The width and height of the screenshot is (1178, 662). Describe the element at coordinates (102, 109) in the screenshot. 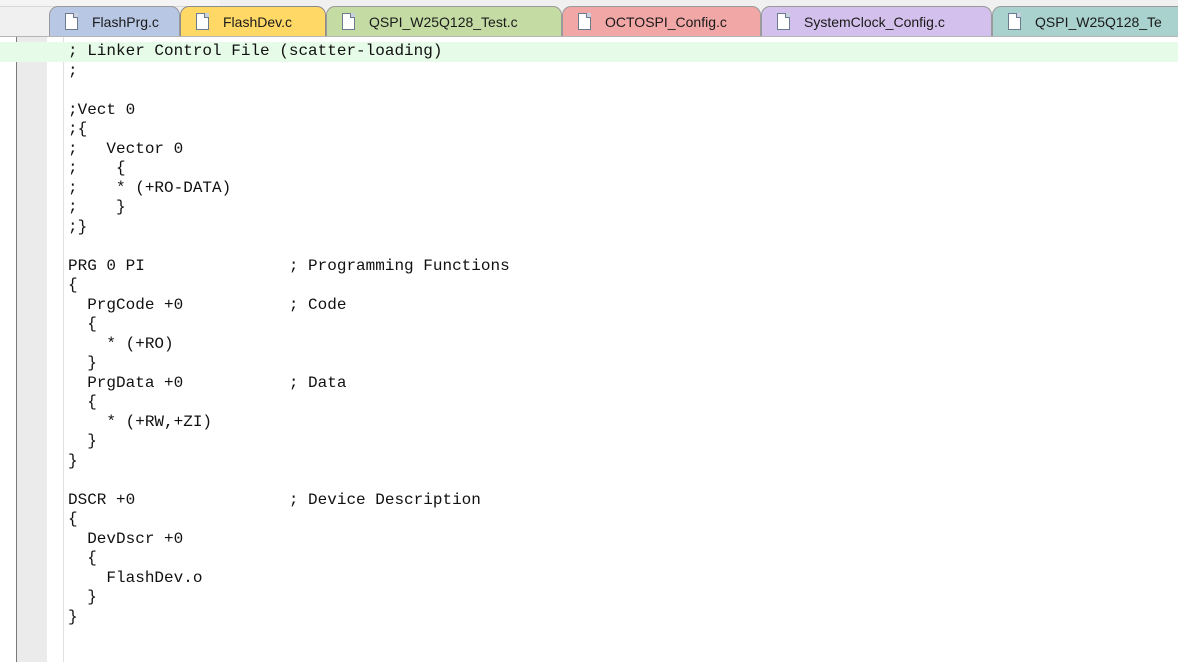

I see `code-line: ;Vect 0` at that location.